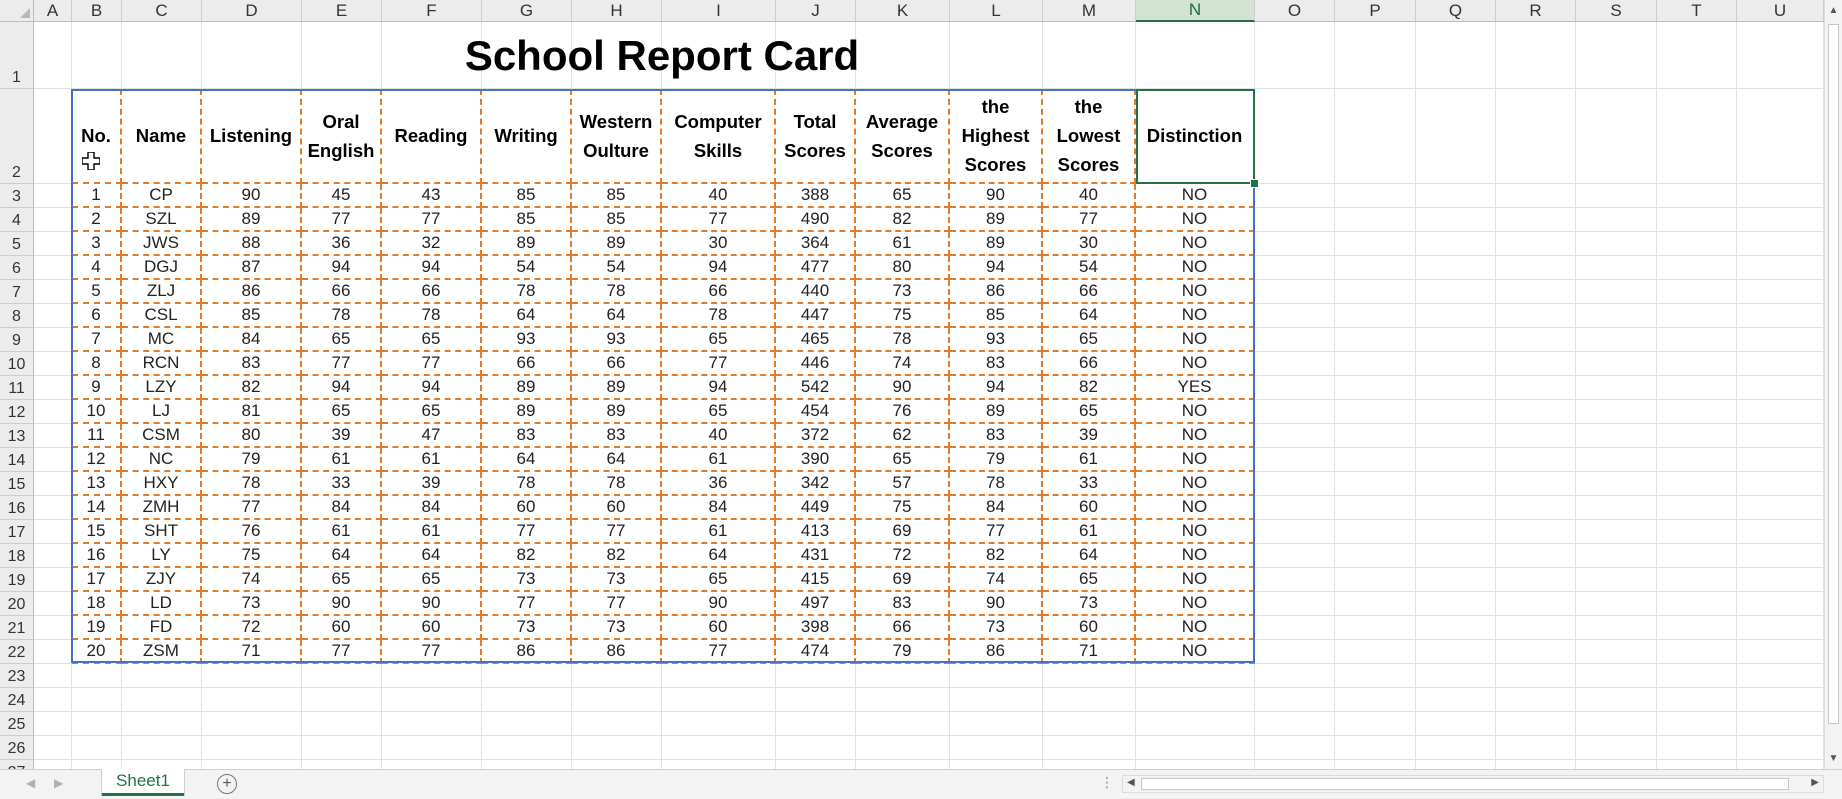  Describe the element at coordinates (816, 196) in the screenshot. I see `table-cell: 388` at that location.